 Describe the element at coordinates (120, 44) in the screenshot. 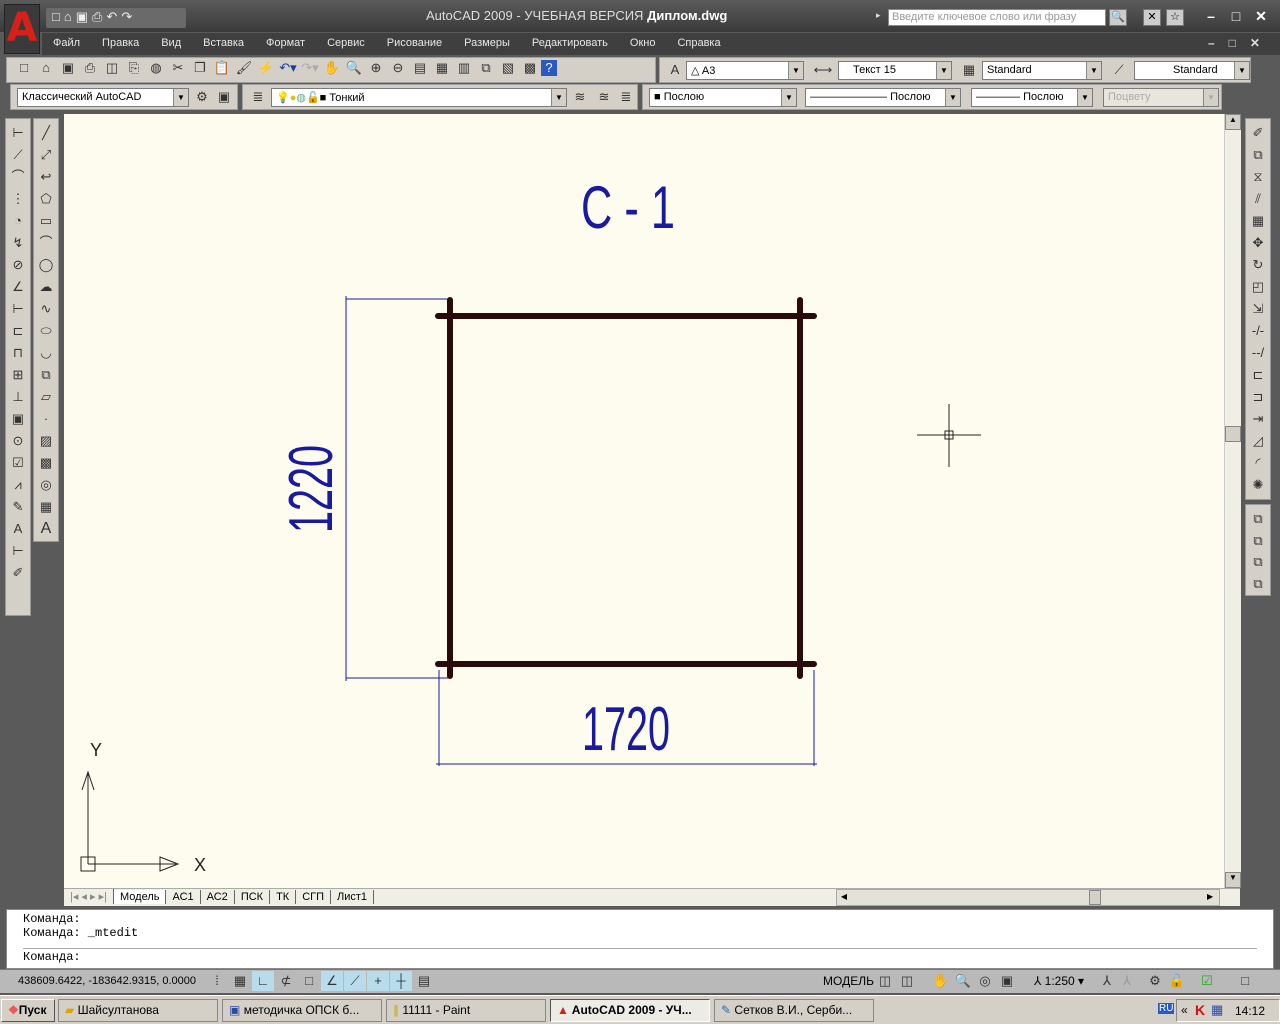

I see `menu-edit: Правка` at that location.